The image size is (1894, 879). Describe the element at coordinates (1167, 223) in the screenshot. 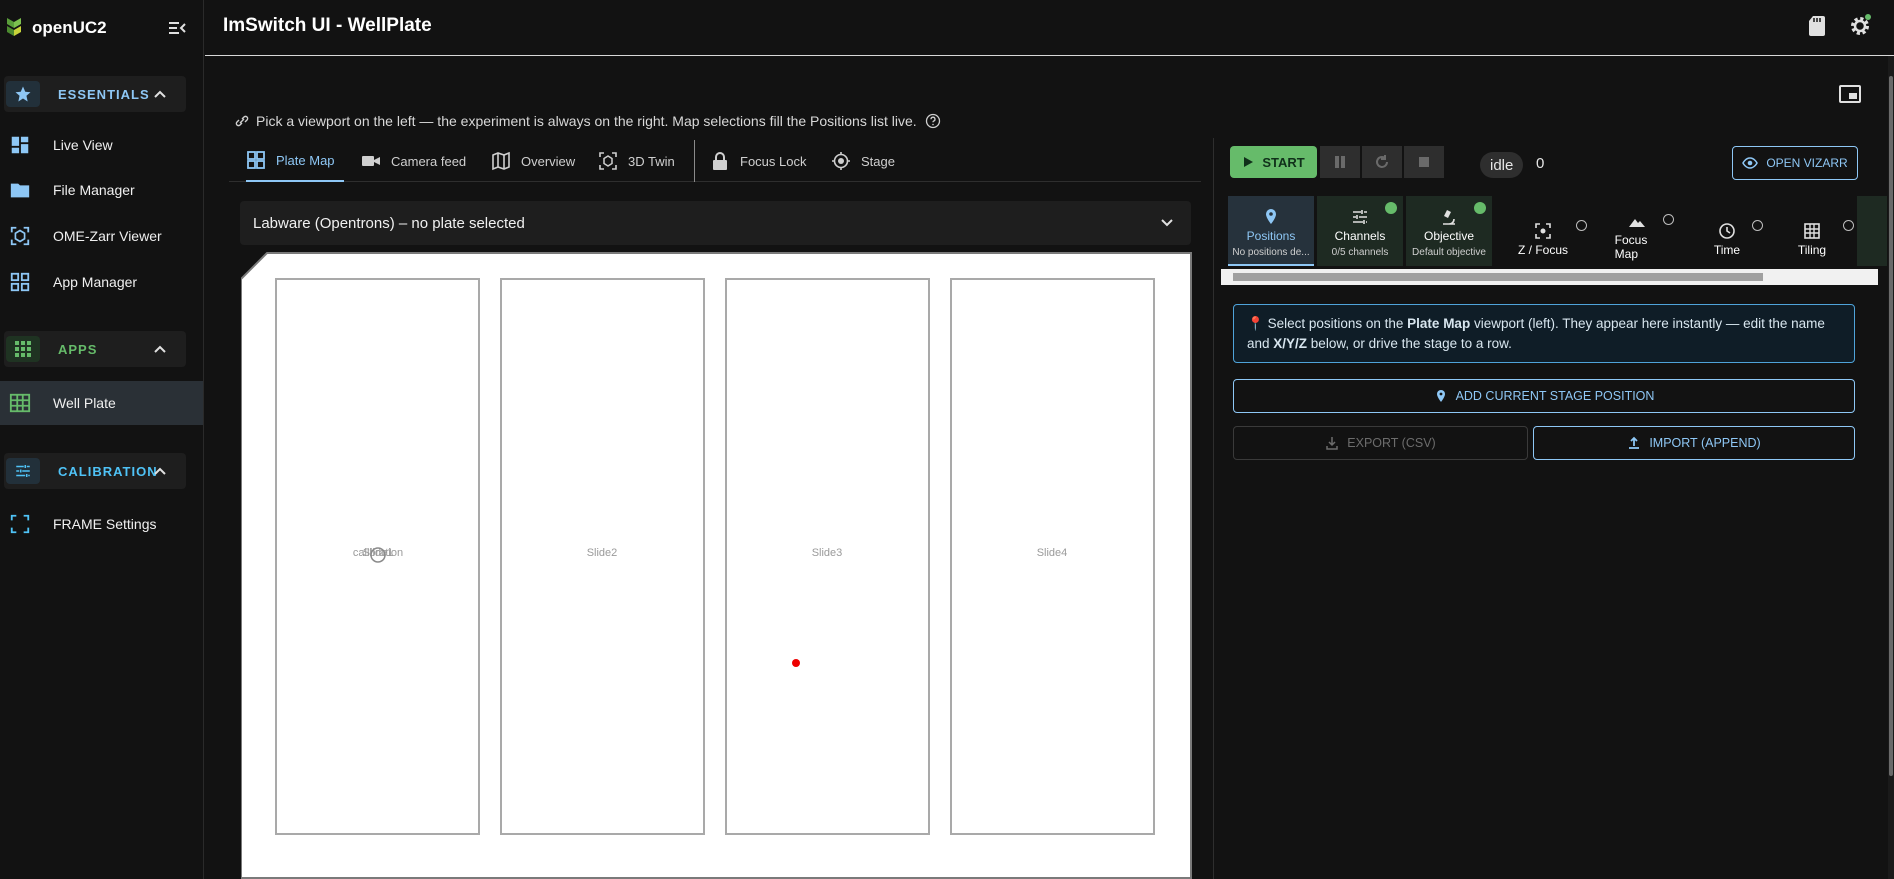

I see `chevron-down-icon` at that location.